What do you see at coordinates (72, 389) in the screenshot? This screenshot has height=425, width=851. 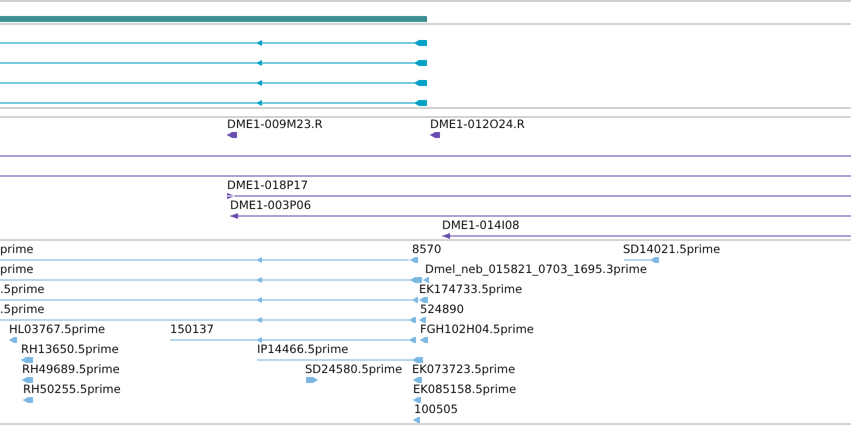 I see `feature-label: RH50255.5prime` at bounding box center [72, 389].